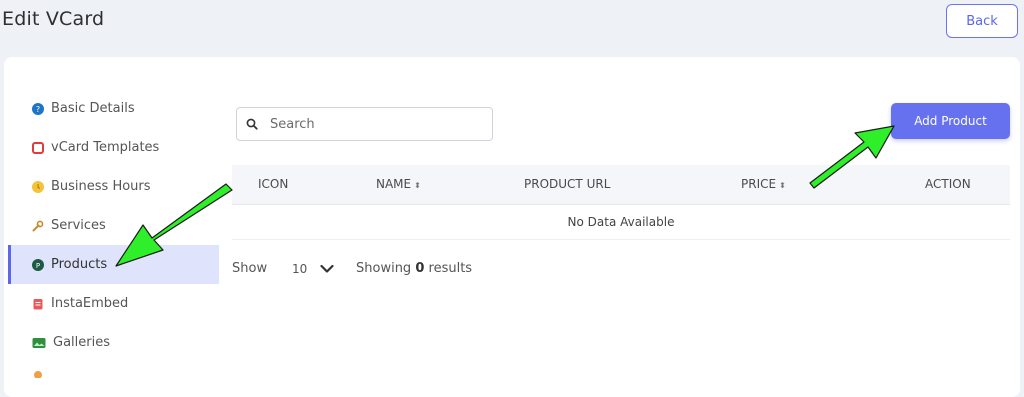 This screenshot has width=1024, height=397. I want to click on sidebar-item-services: Services, so click(113, 225).